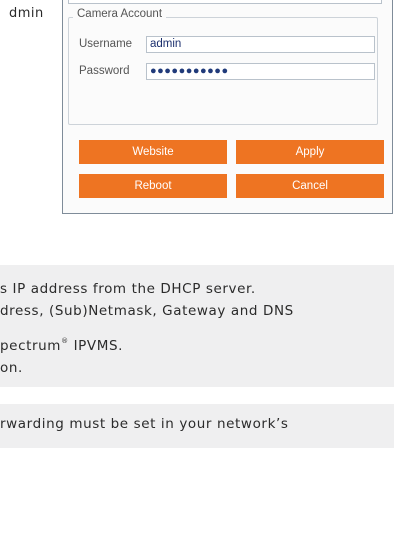 This screenshot has width=394, height=551. What do you see at coordinates (106, 44) in the screenshot?
I see `username-label: Username` at bounding box center [106, 44].